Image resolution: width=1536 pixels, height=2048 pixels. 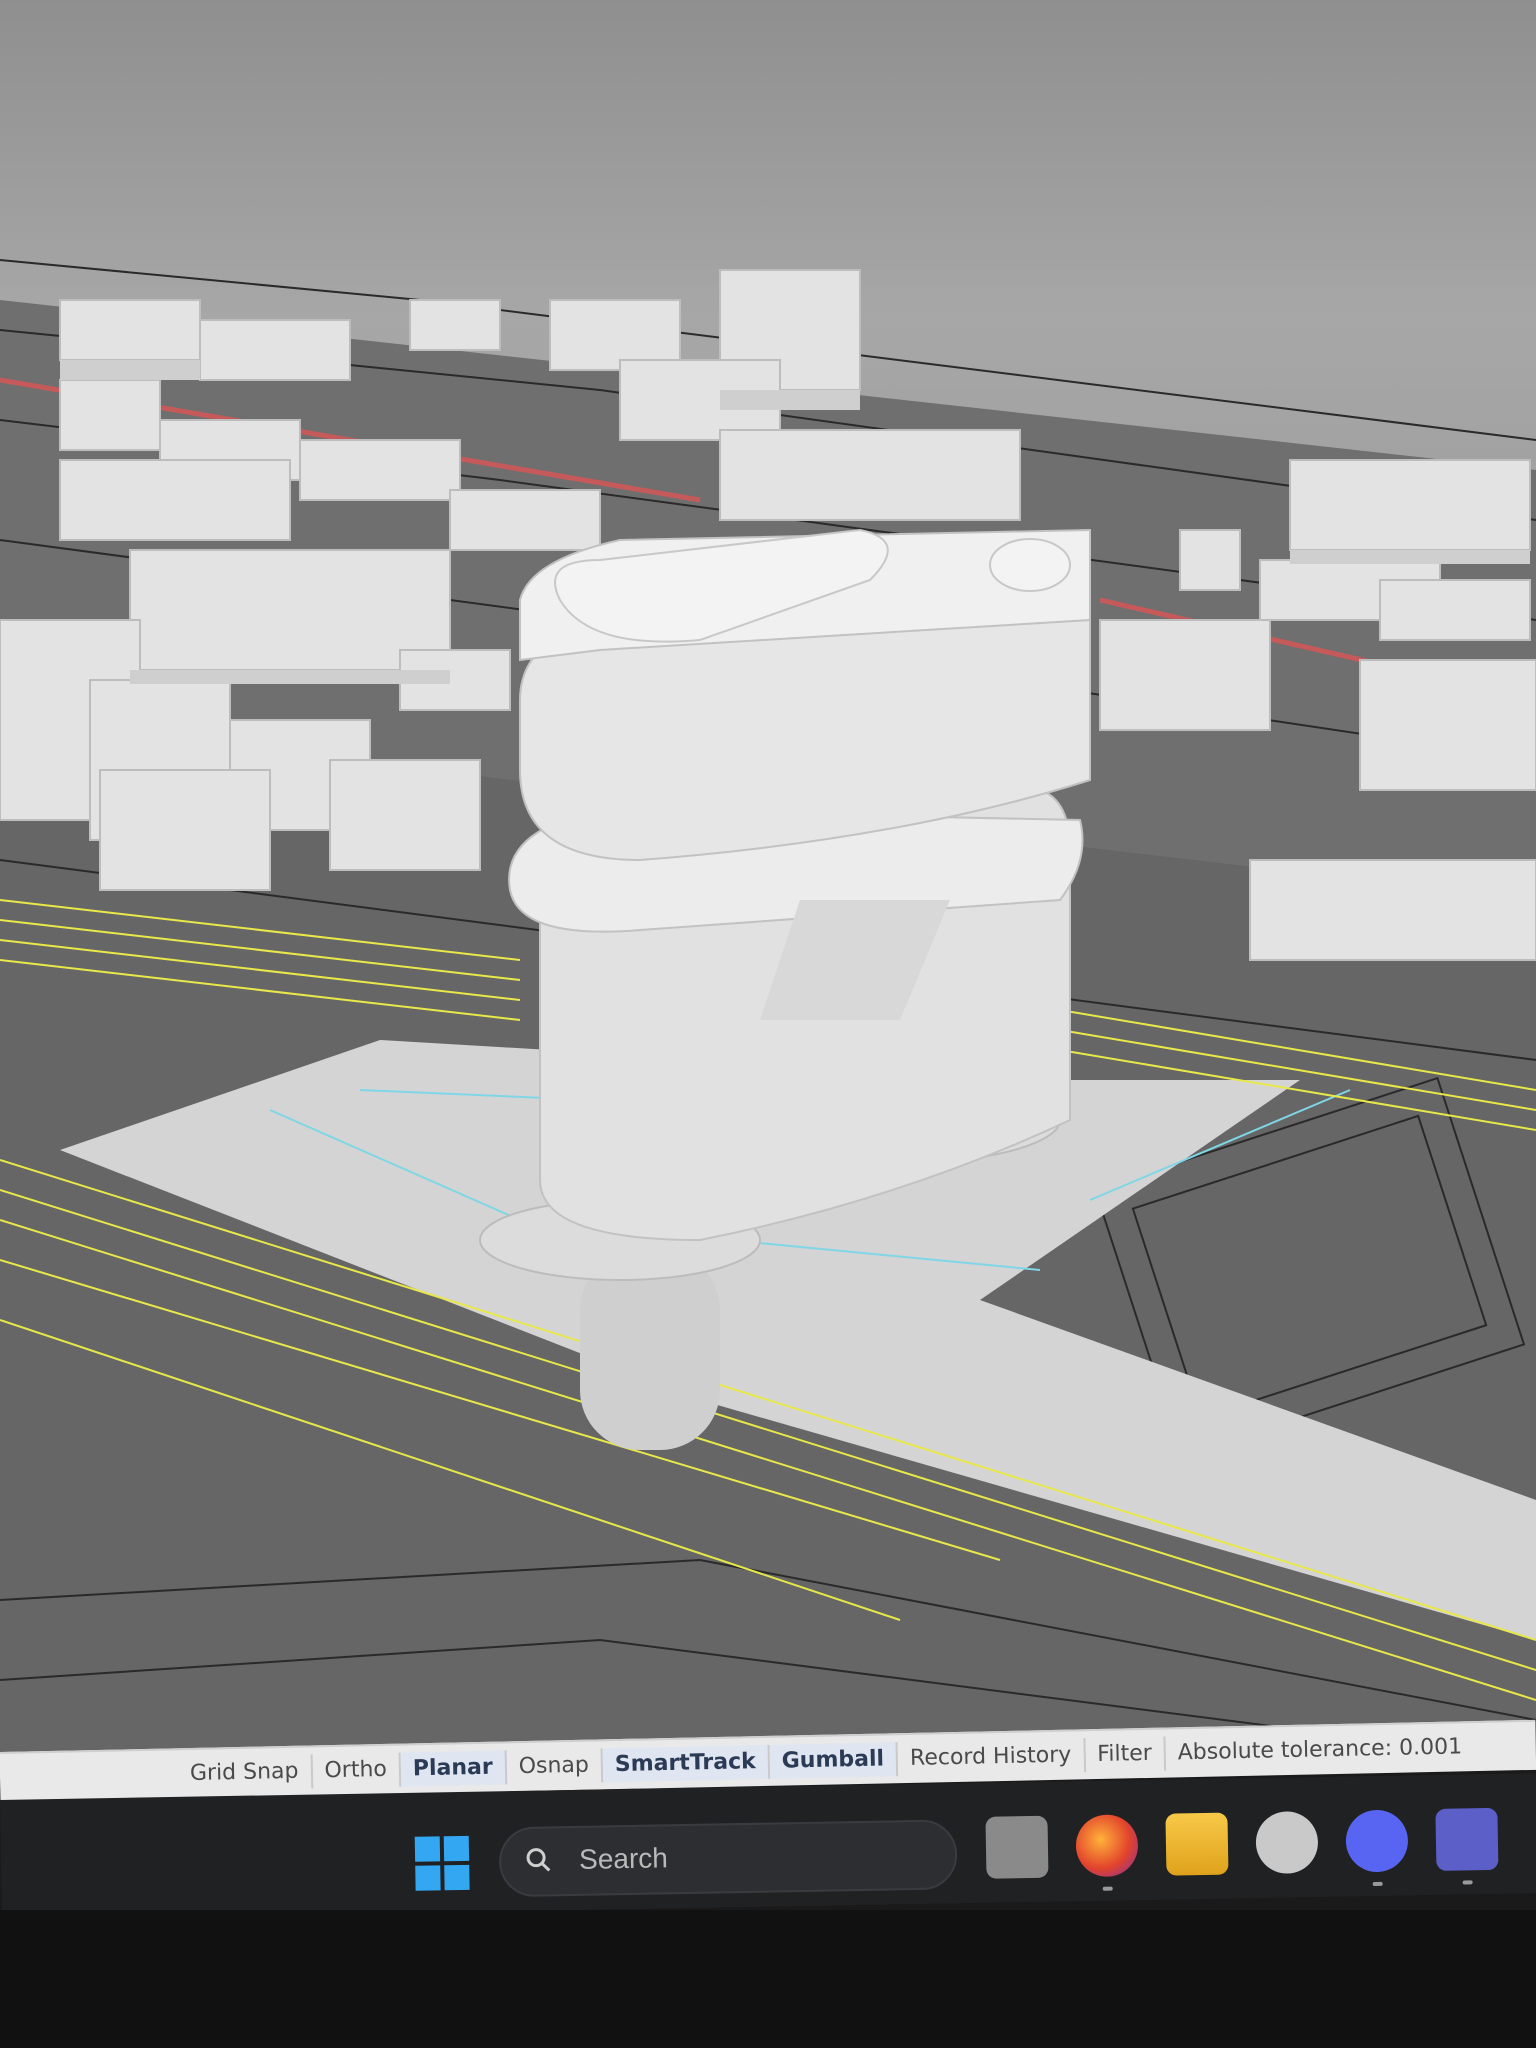 I want to click on status-pane-smarttrack: SmartTrack, so click(x=686, y=1763).